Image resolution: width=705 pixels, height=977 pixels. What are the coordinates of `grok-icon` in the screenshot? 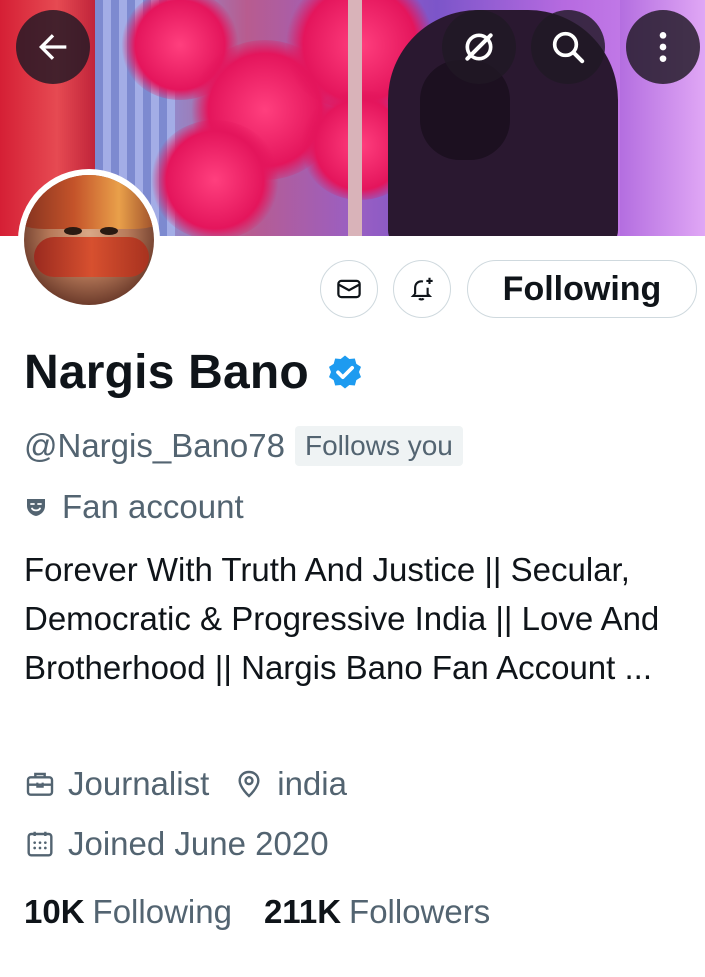 It's located at (479, 47).